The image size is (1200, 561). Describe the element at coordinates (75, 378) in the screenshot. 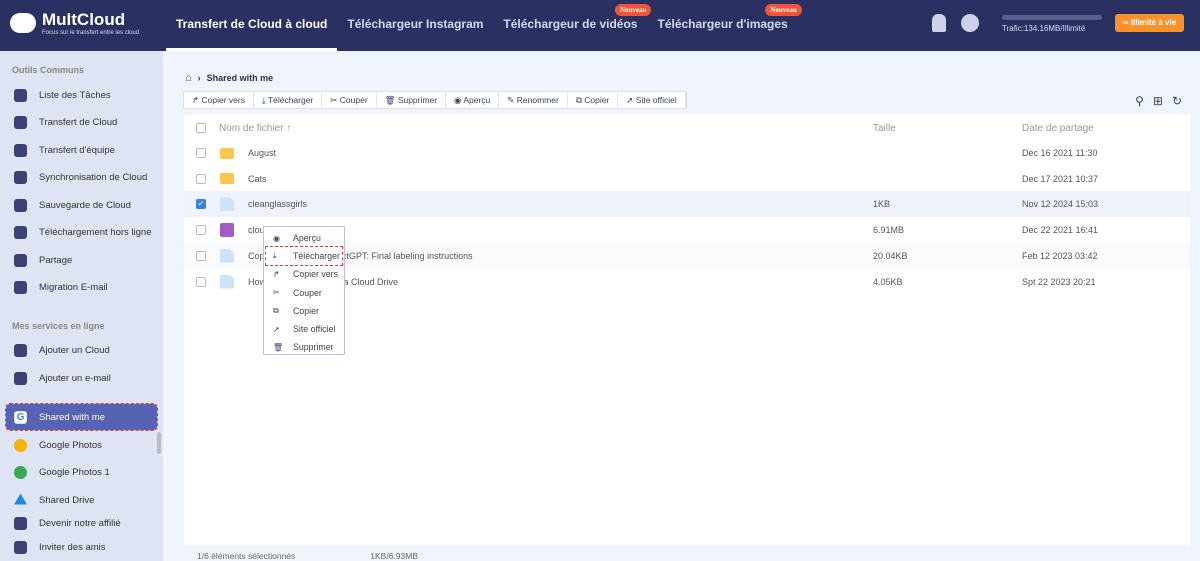

I see `label: Ajouter un e-mail` at that location.